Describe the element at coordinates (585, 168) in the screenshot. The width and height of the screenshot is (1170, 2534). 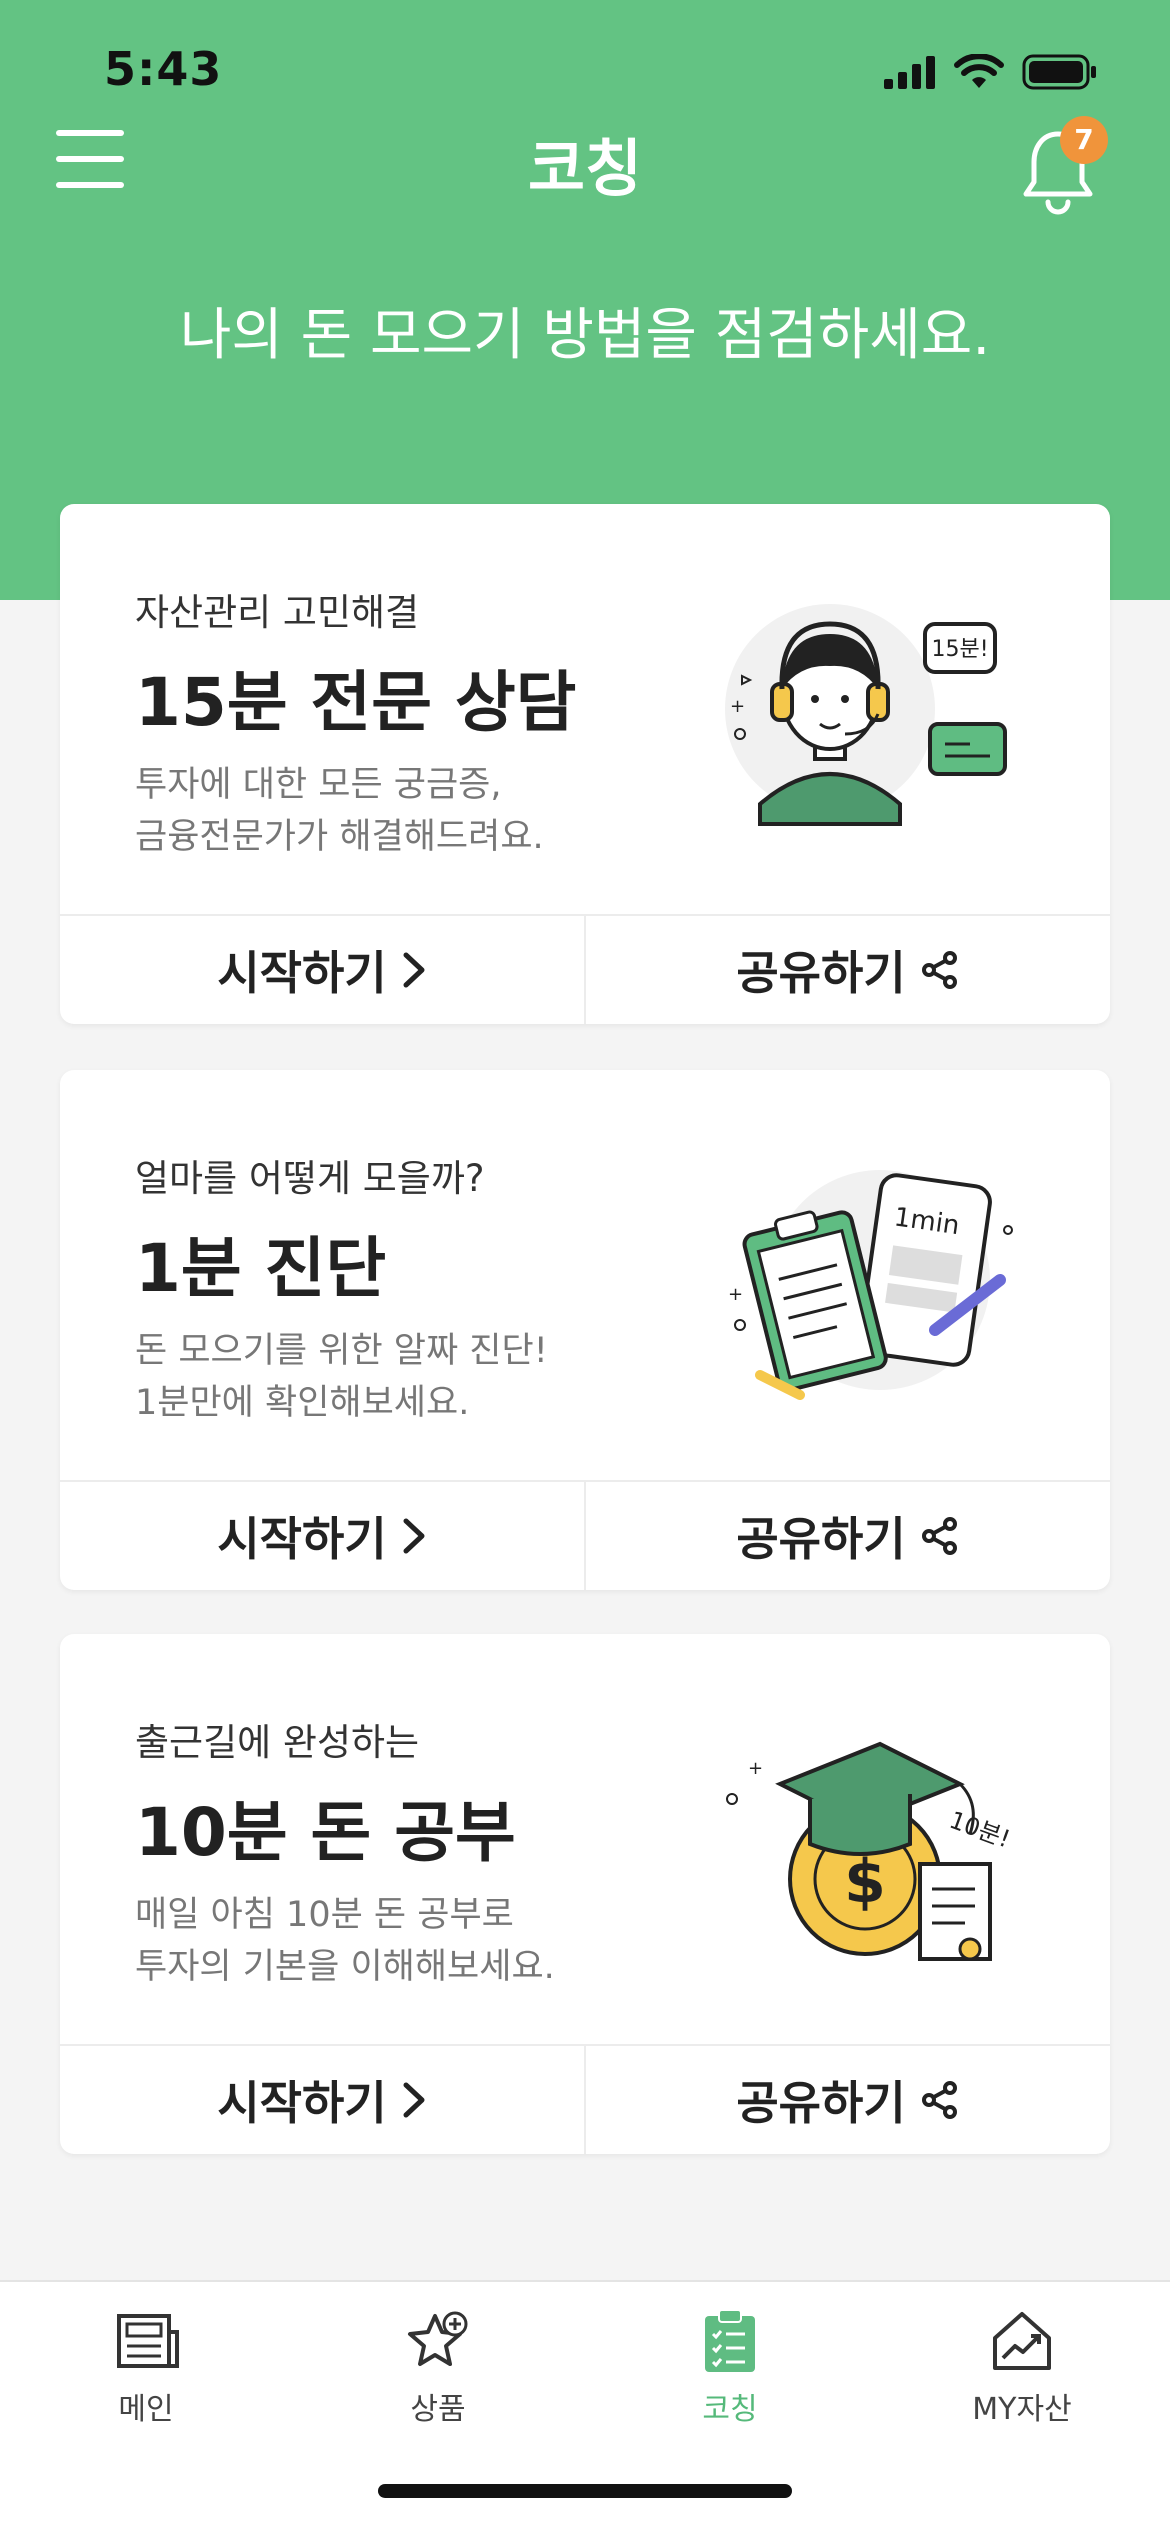
I see `page-title: 코칭` at that location.